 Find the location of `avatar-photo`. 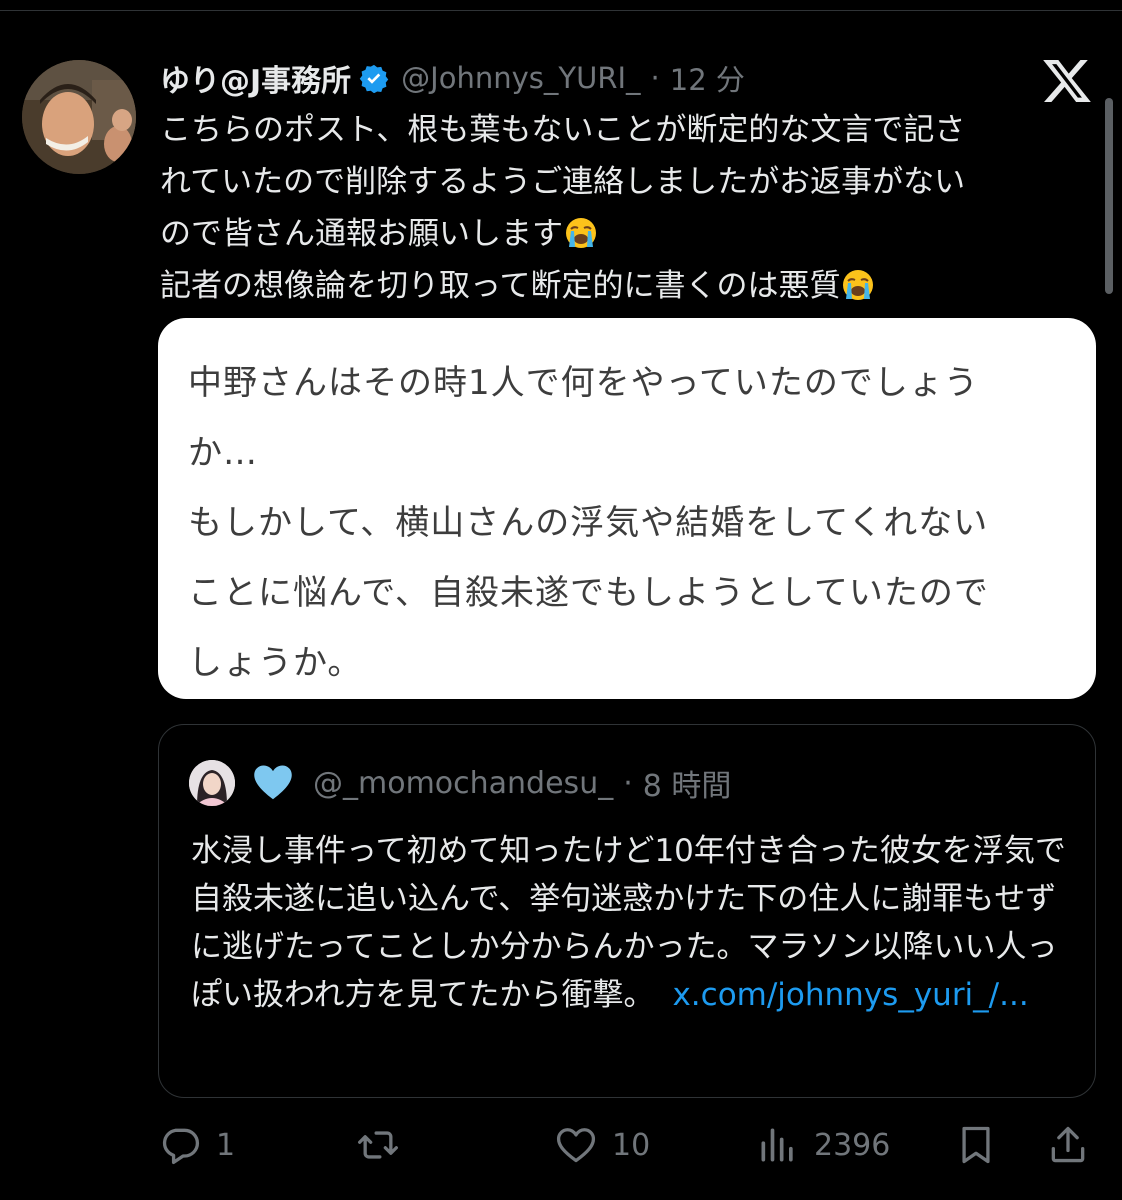

avatar-photo is located at coordinates (79, 117).